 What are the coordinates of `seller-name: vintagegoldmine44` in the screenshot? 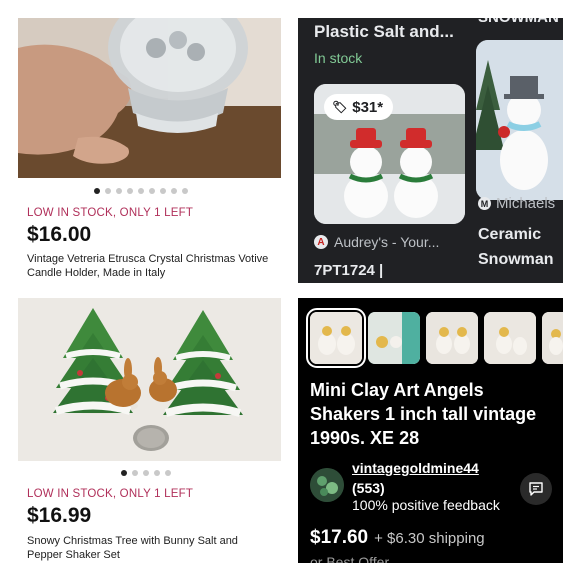 It's located at (415, 468).